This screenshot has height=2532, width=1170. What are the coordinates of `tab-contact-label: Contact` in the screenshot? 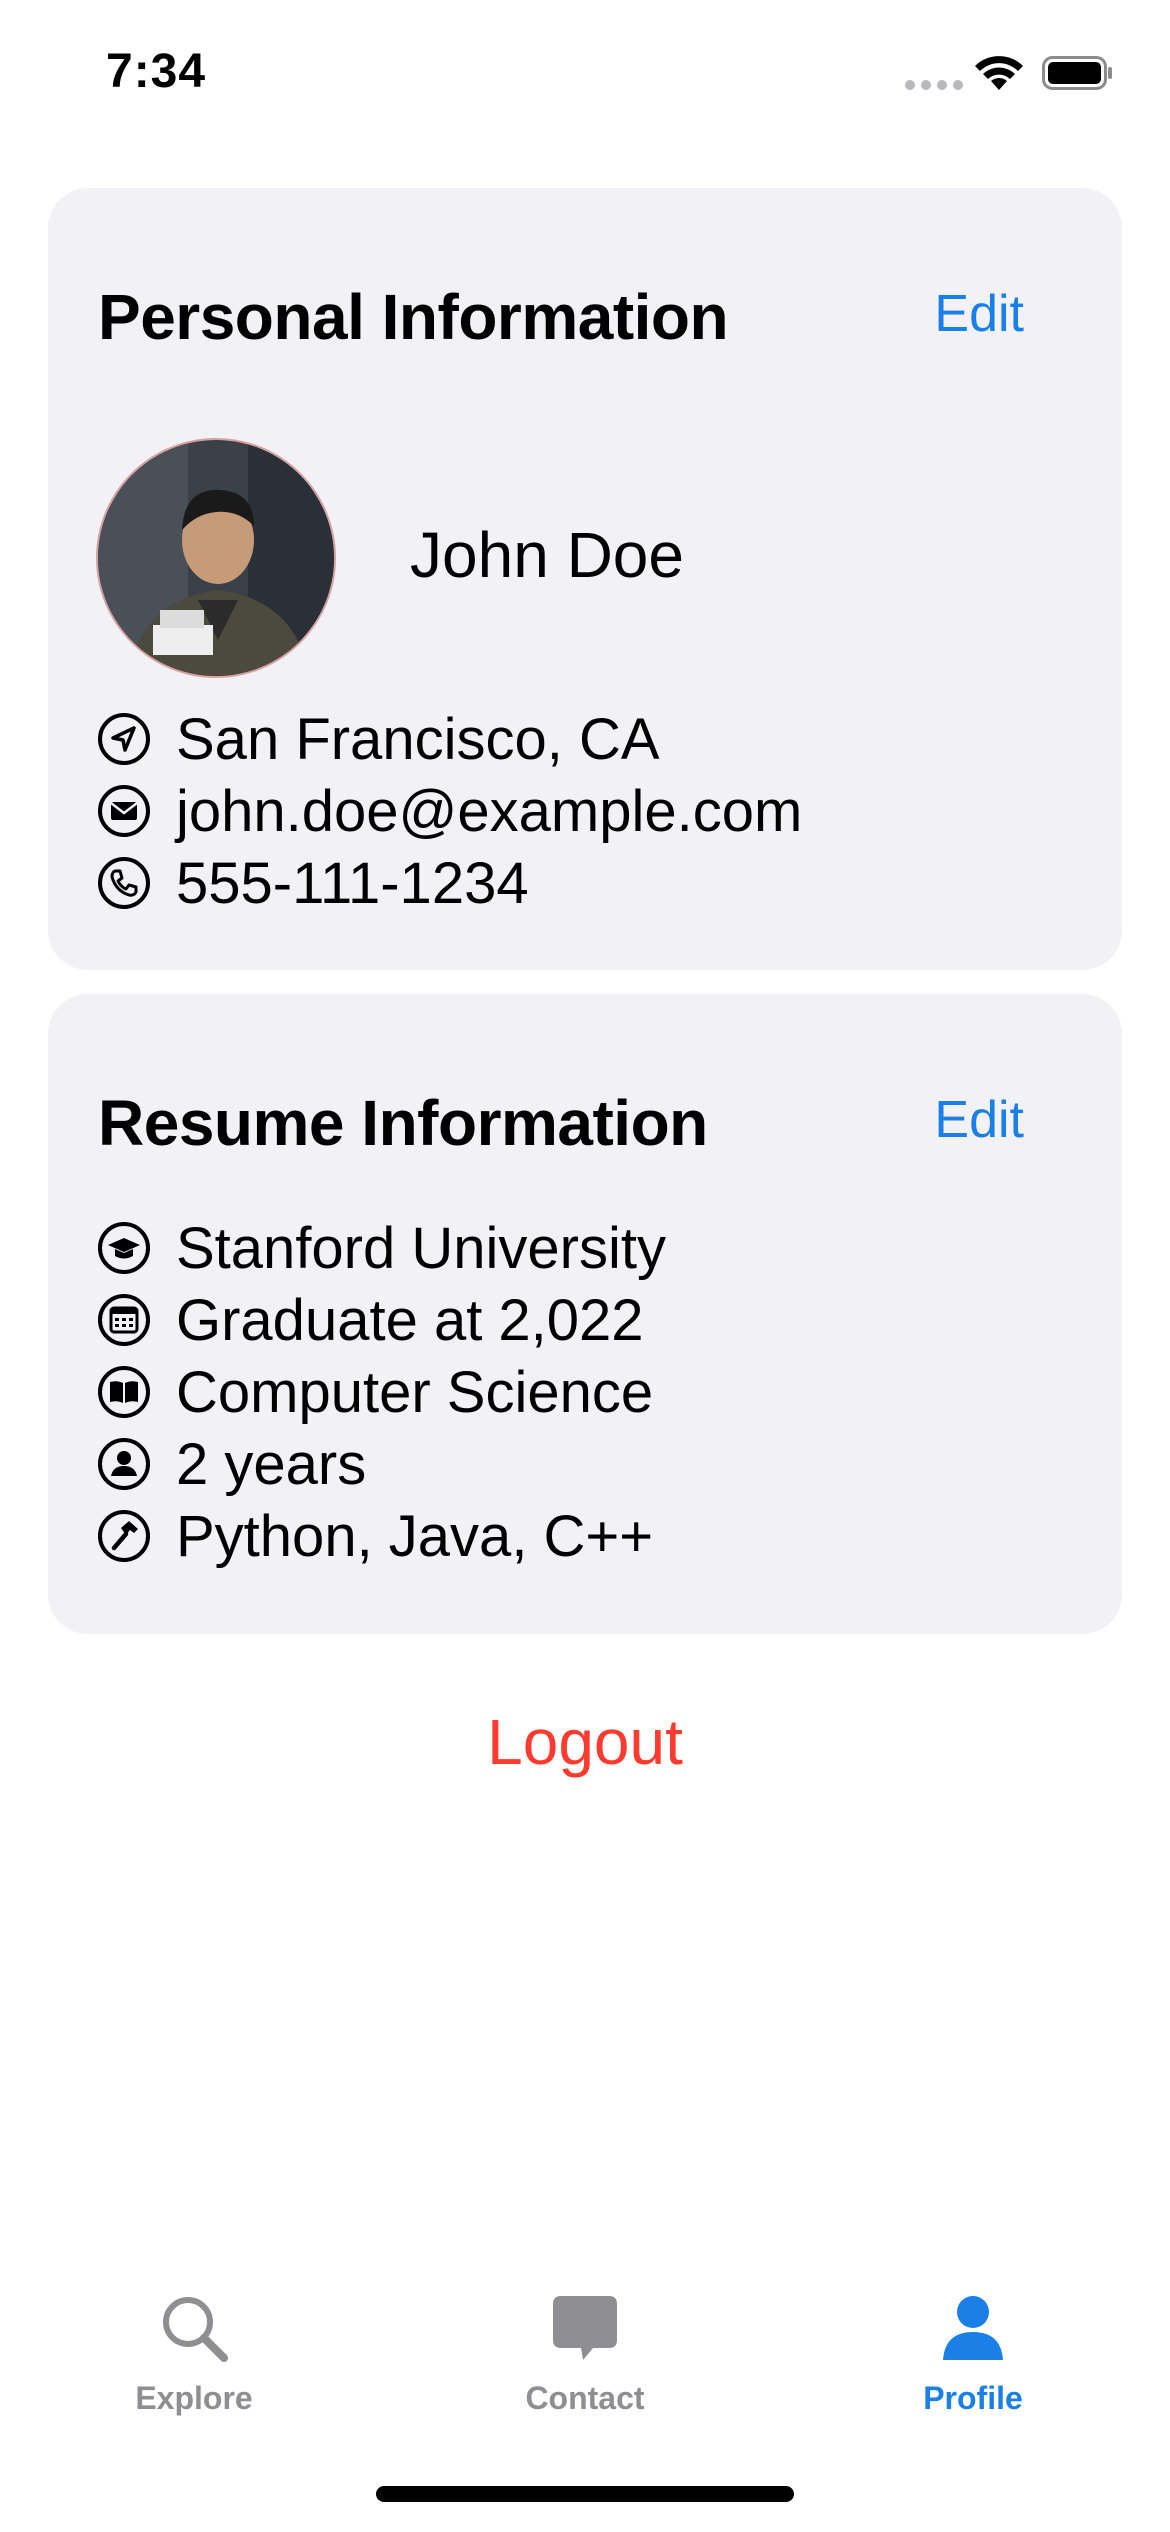 It's located at (585, 2398).